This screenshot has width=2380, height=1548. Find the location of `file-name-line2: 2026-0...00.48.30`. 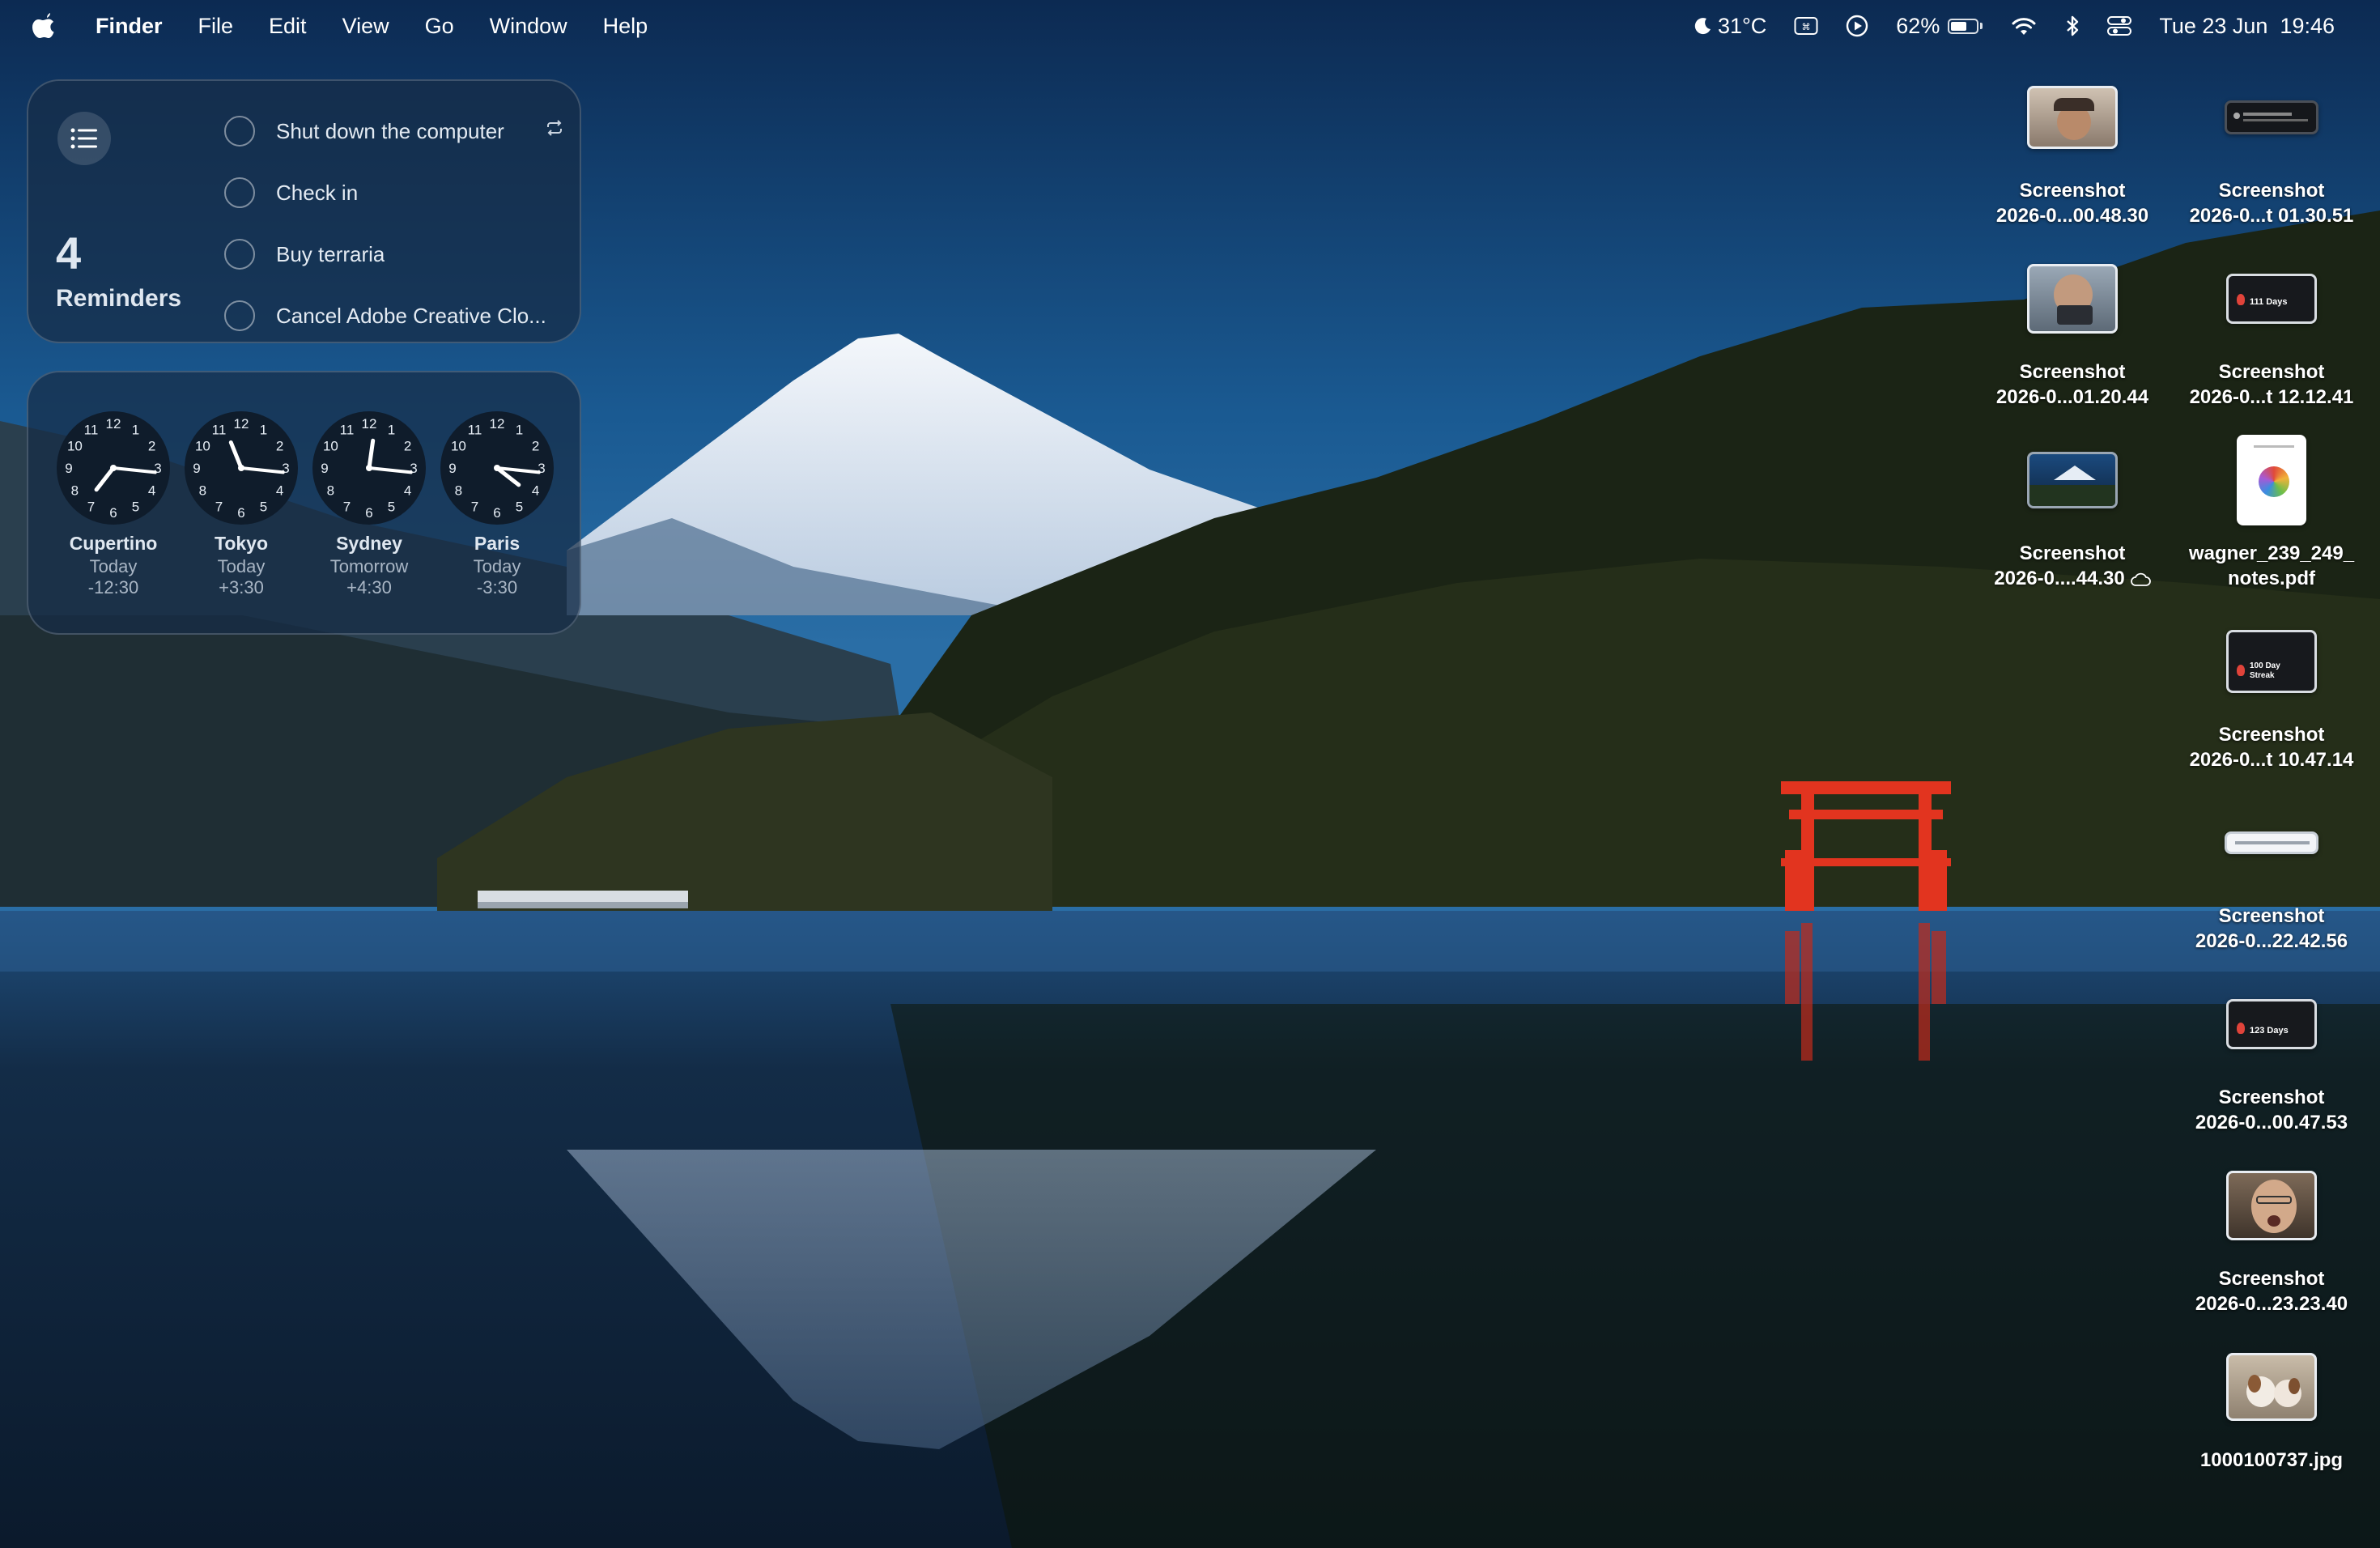

file-name-line2: 2026-0...00.48.30 is located at coordinates (2072, 216).